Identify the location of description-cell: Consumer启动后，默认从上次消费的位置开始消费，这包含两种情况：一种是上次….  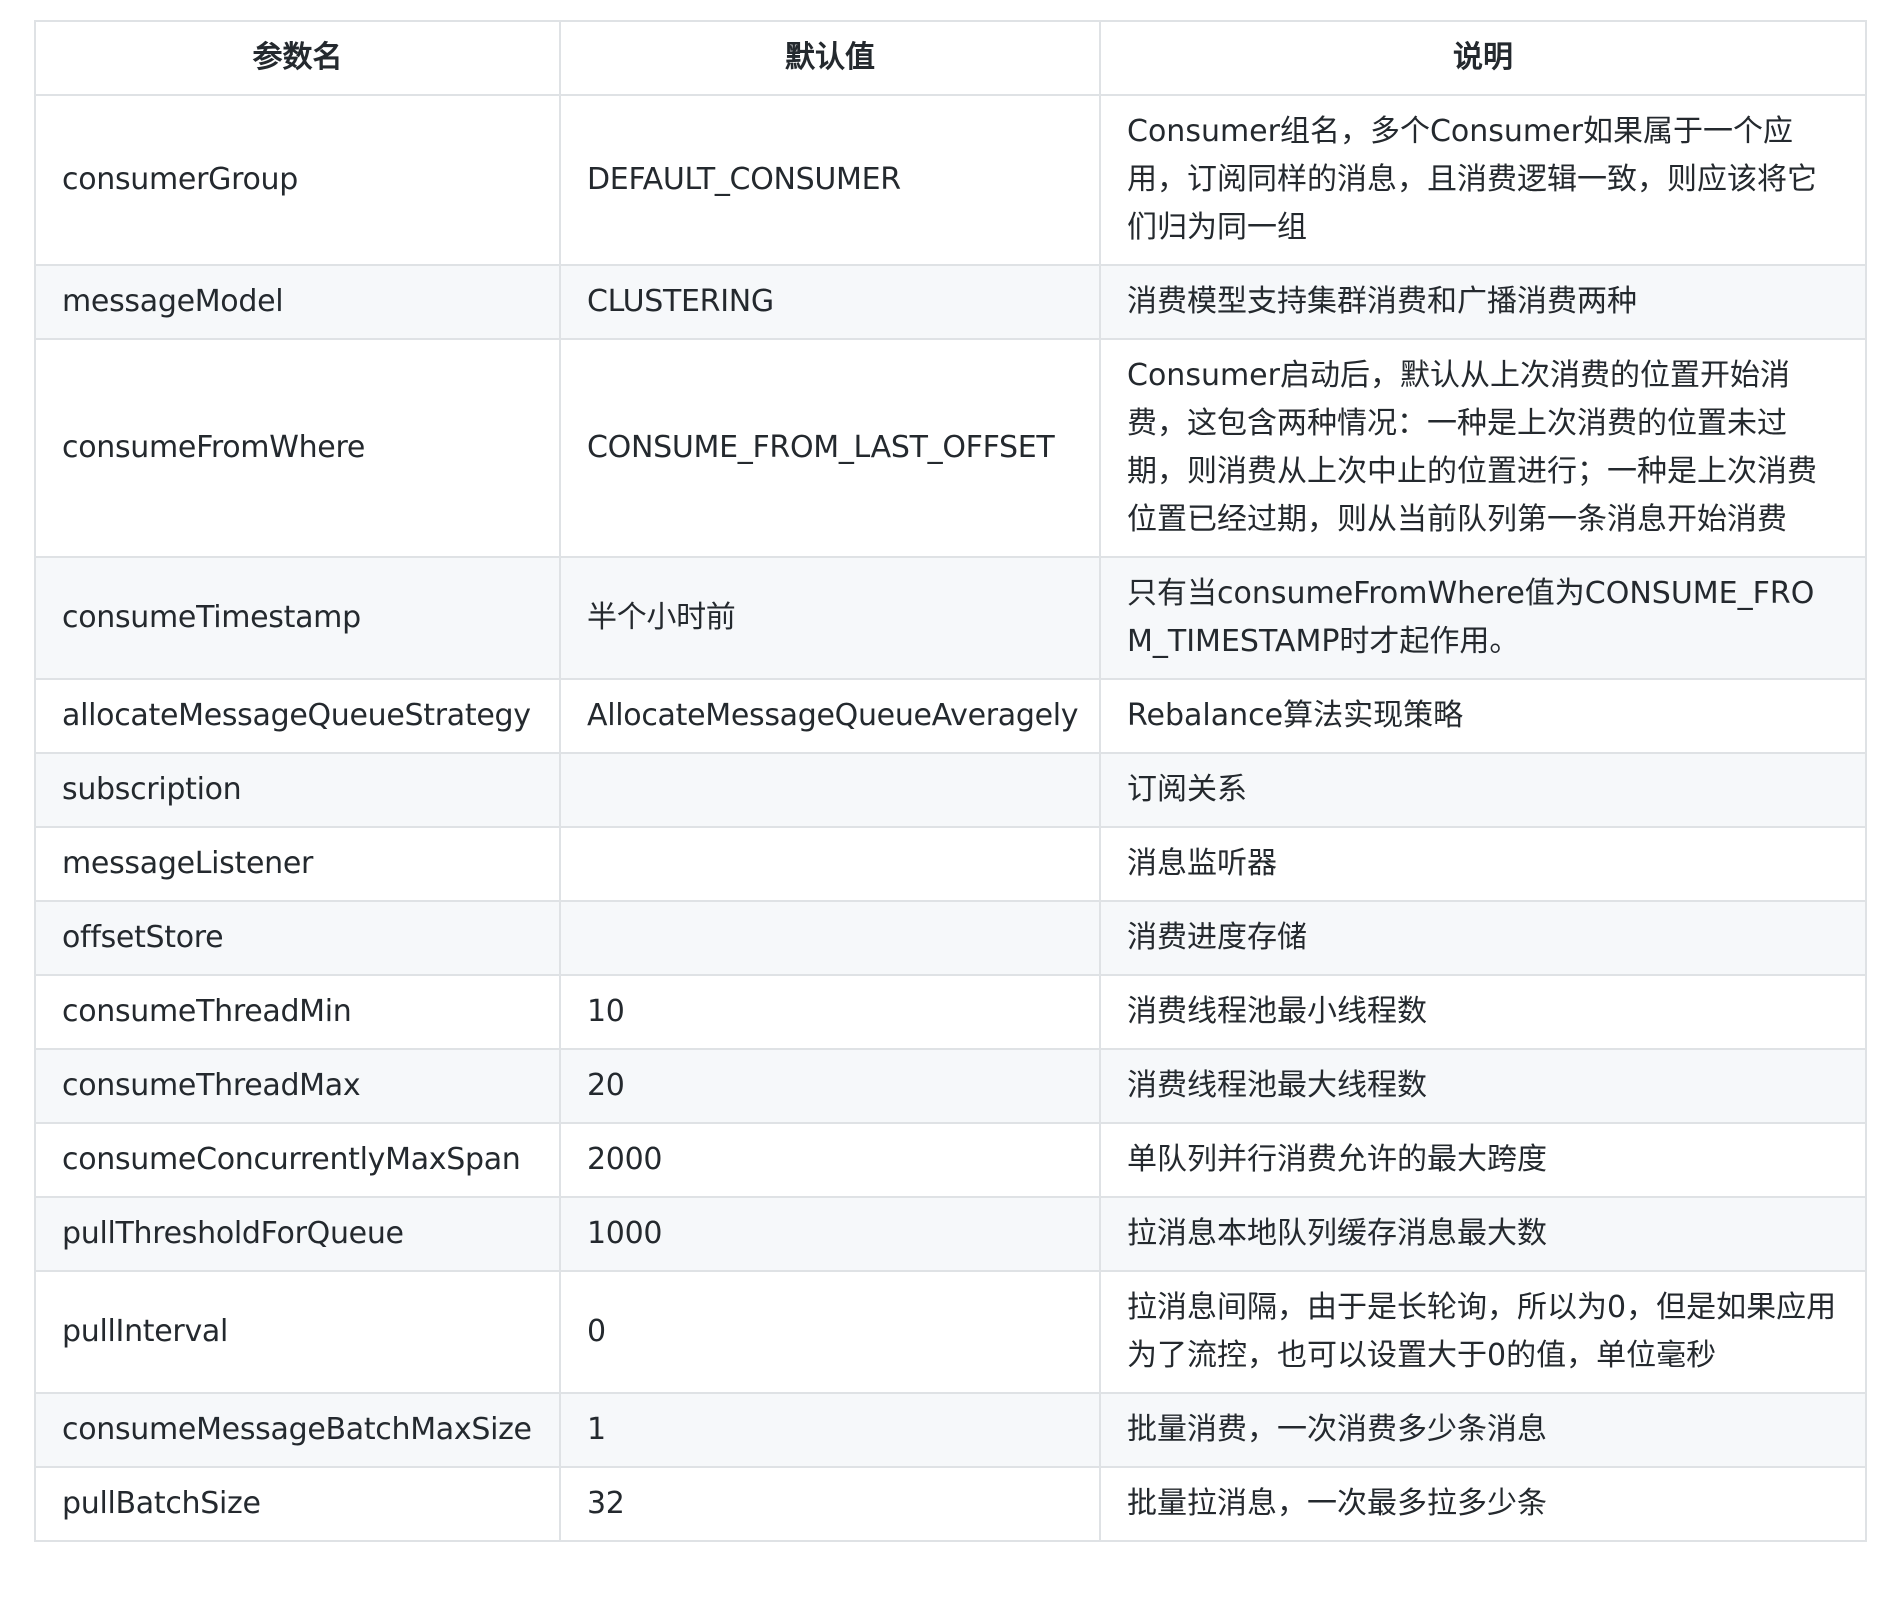
(1483, 448).